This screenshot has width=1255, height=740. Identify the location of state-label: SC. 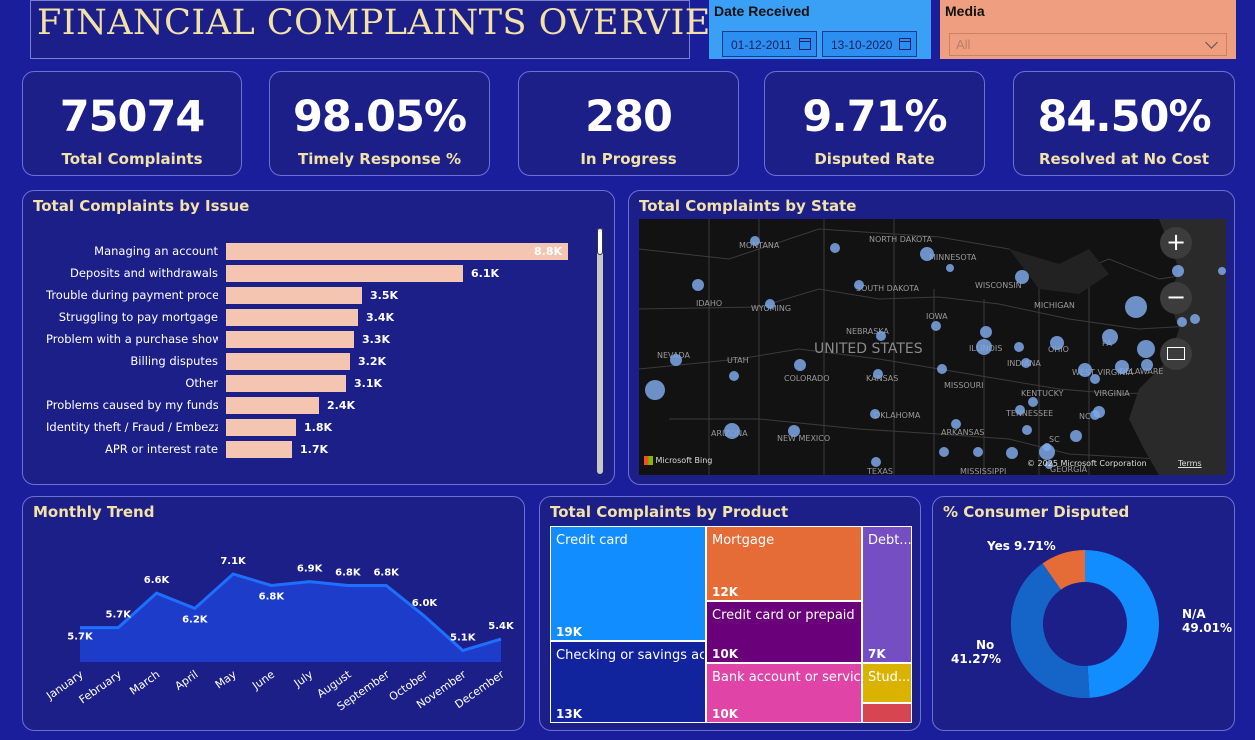
(1054, 439).